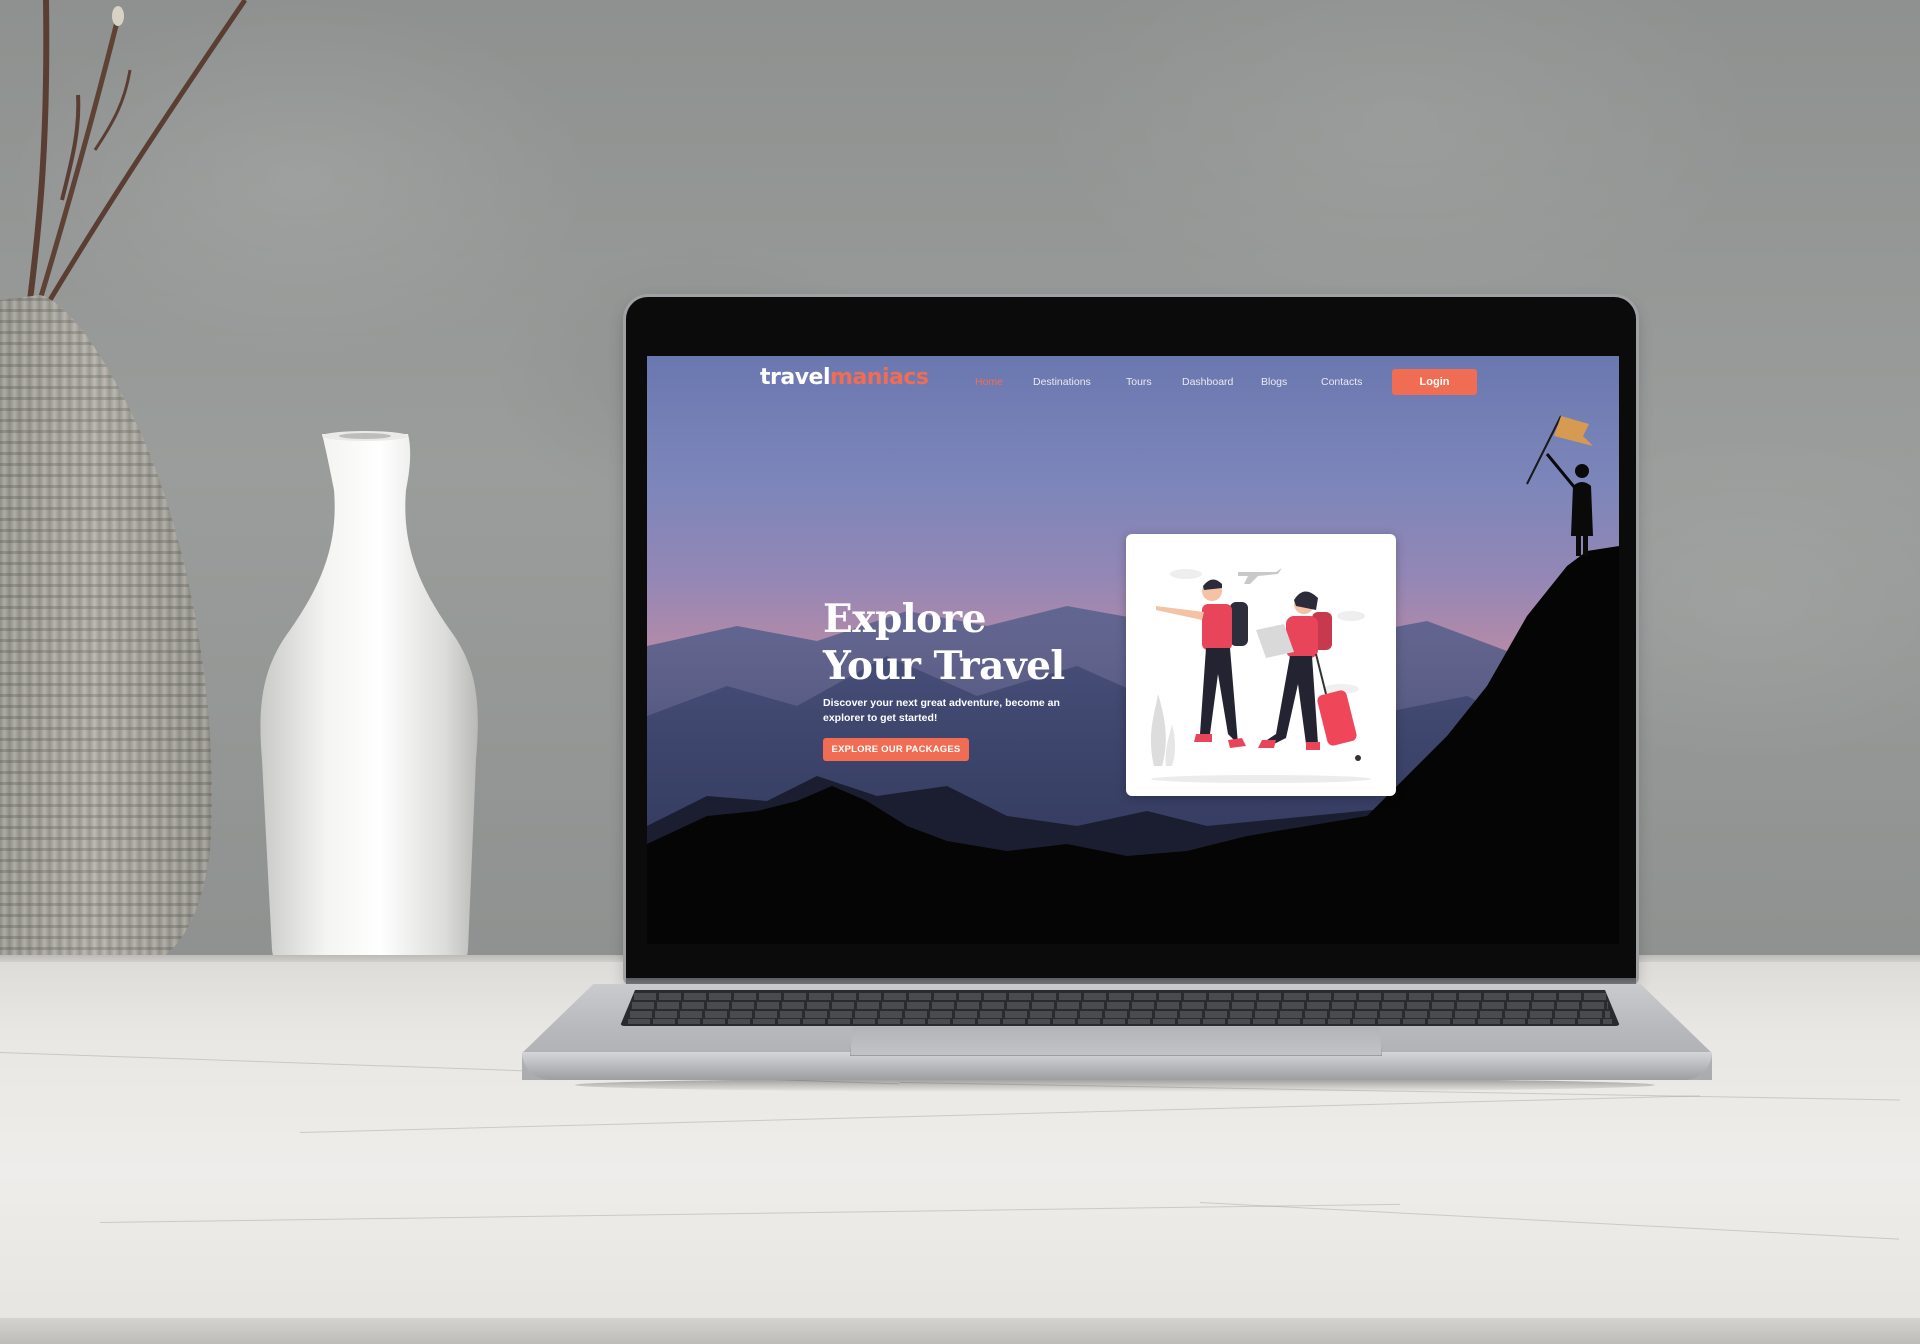 The height and width of the screenshot is (1344, 1920). What do you see at coordinates (1434, 382) in the screenshot?
I see `login-button: Login` at bounding box center [1434, 382].